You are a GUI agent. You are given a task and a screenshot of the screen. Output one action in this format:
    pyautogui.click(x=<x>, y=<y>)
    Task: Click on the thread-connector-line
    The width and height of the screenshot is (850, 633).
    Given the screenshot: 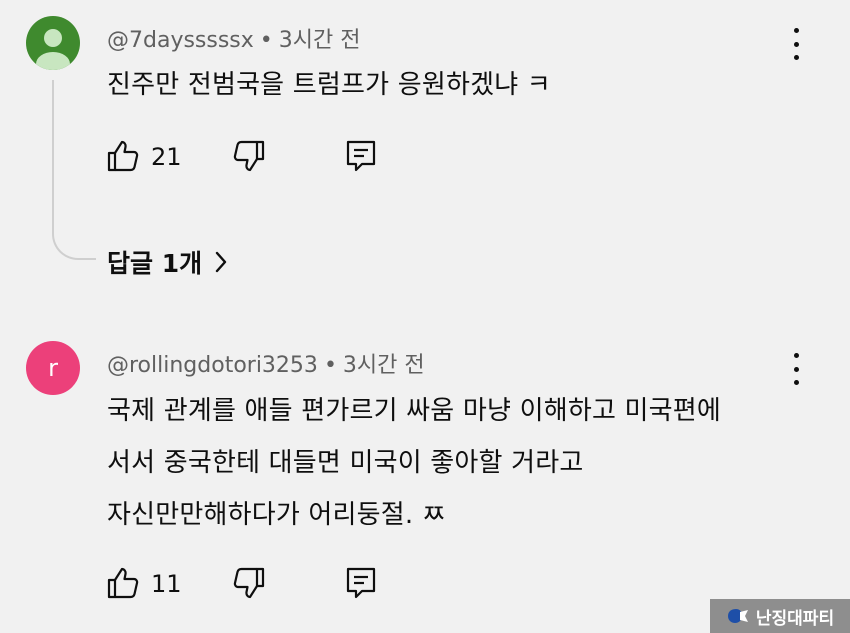 What is the action you would take?
    pyautogui.click(x=74, y=170)
    